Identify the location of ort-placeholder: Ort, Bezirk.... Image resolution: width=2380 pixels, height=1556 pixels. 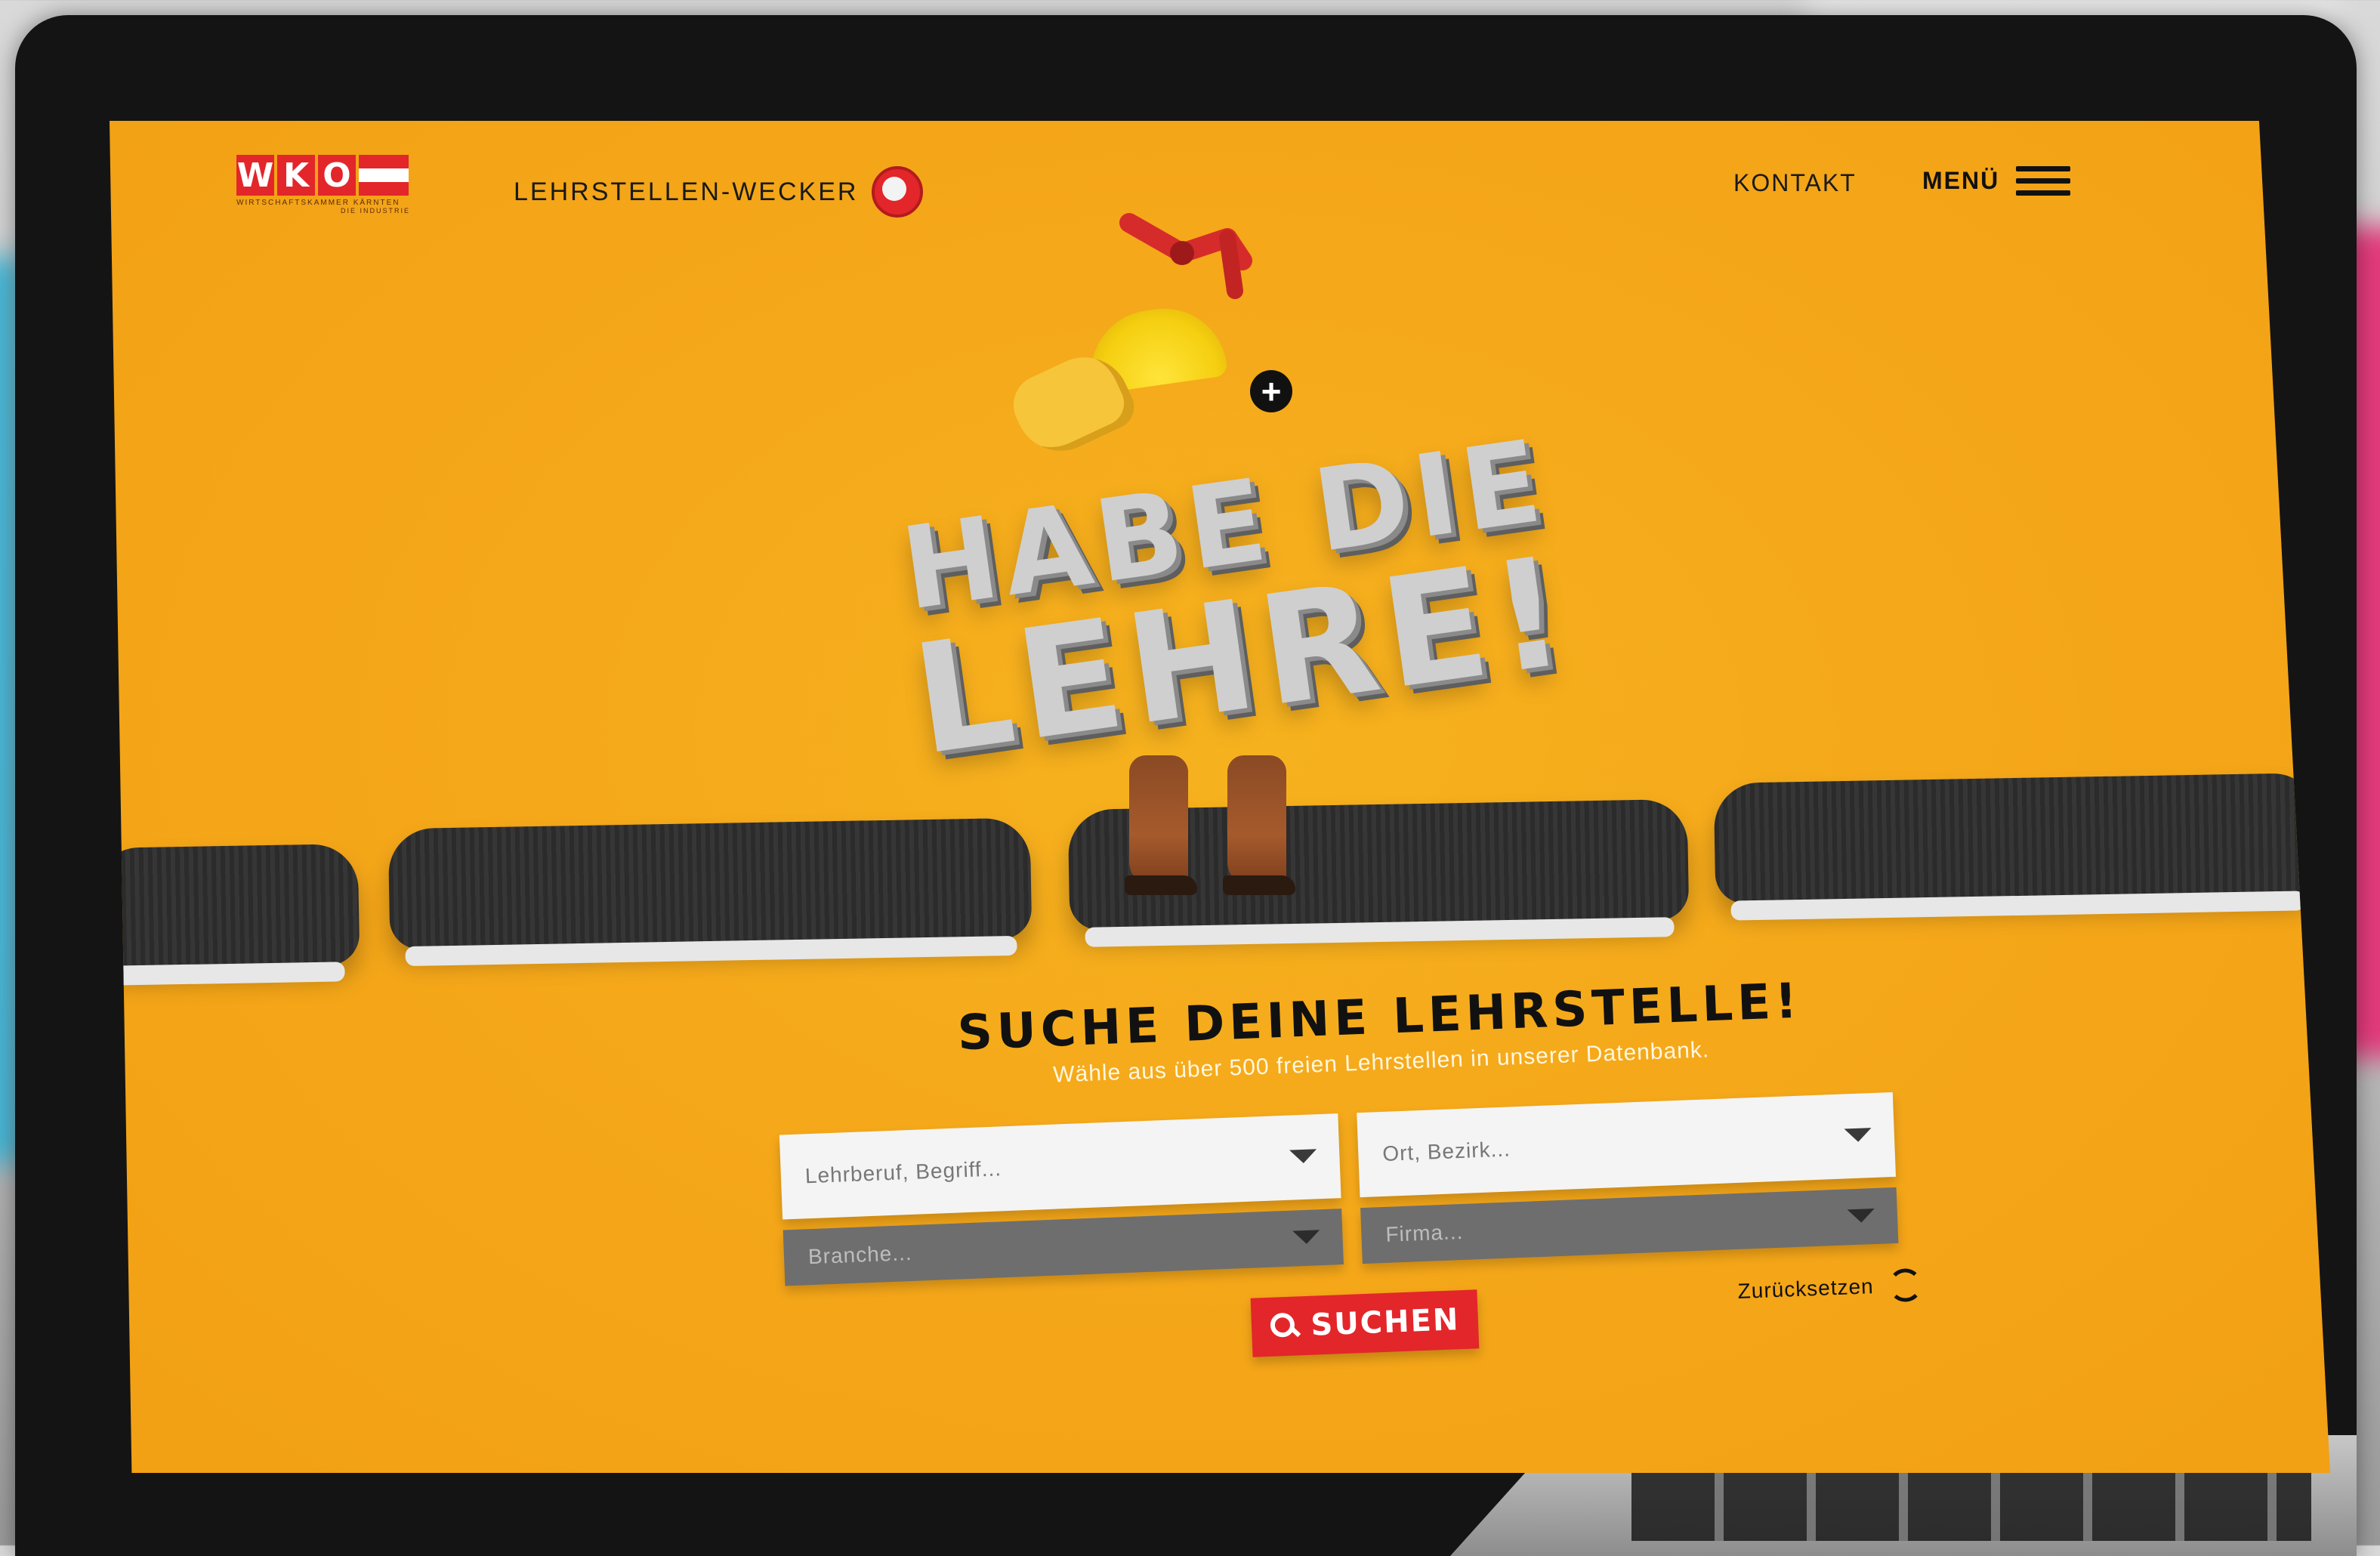
(1446, 1151).